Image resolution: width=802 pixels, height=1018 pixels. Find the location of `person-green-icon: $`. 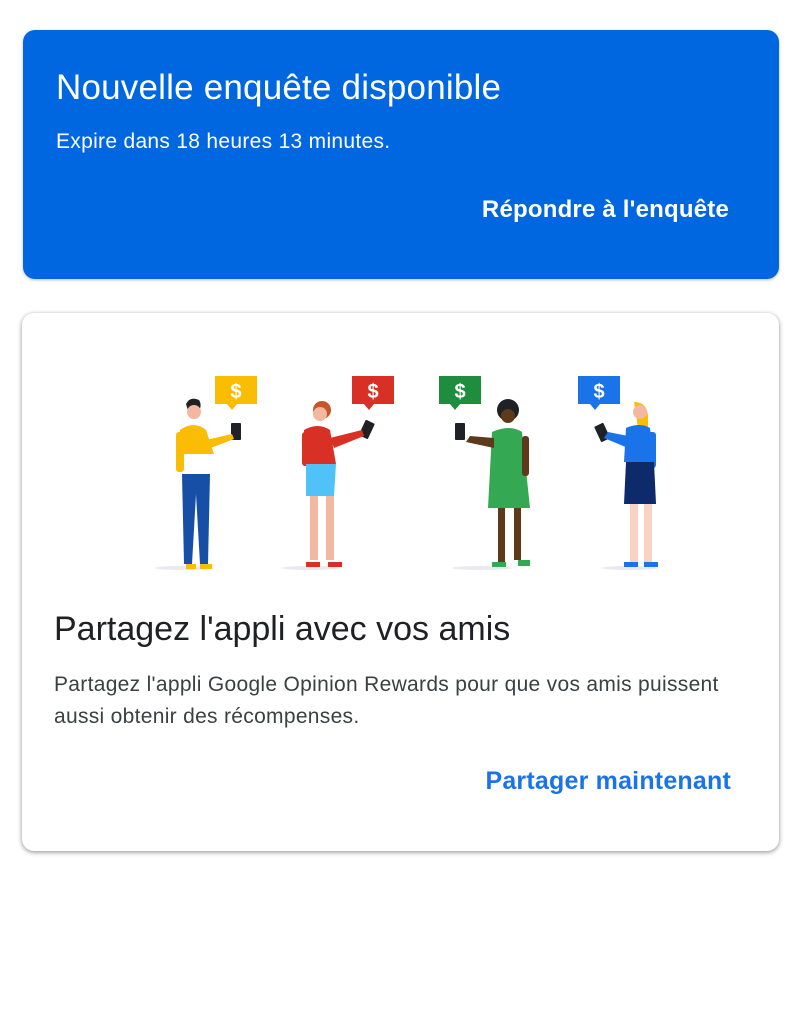

person-green-icon: $ is located at coordinates (484, 471).